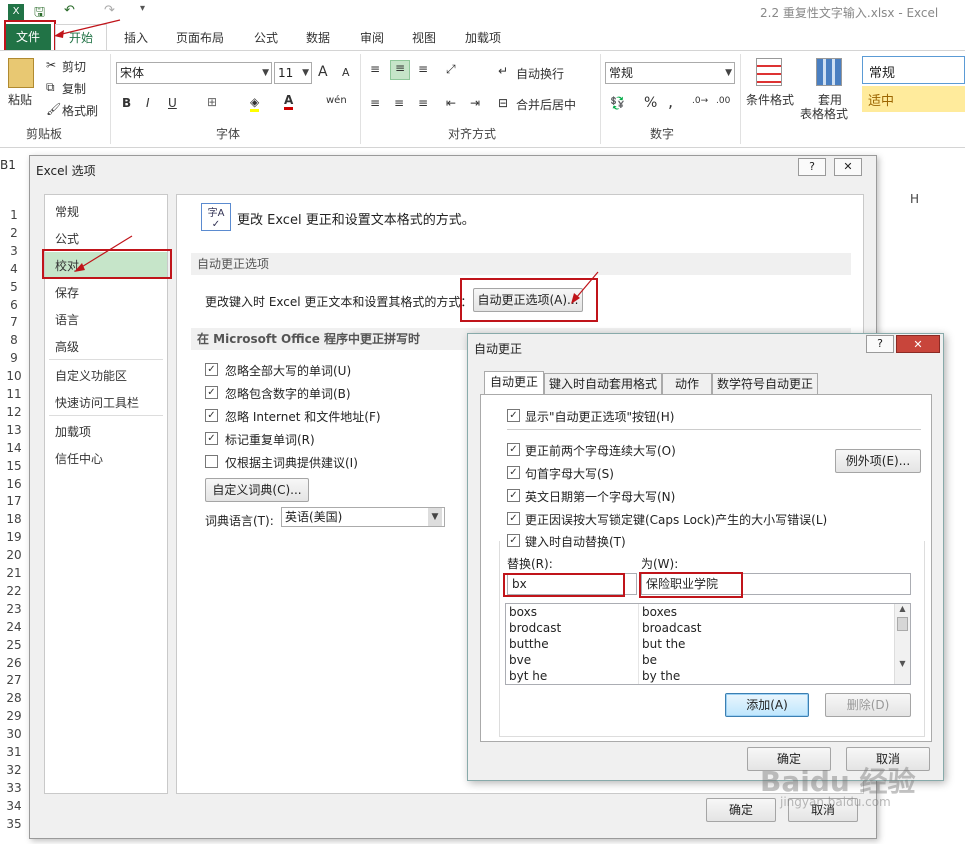  I want to click on format-as-table-icon, so click(829, 72).